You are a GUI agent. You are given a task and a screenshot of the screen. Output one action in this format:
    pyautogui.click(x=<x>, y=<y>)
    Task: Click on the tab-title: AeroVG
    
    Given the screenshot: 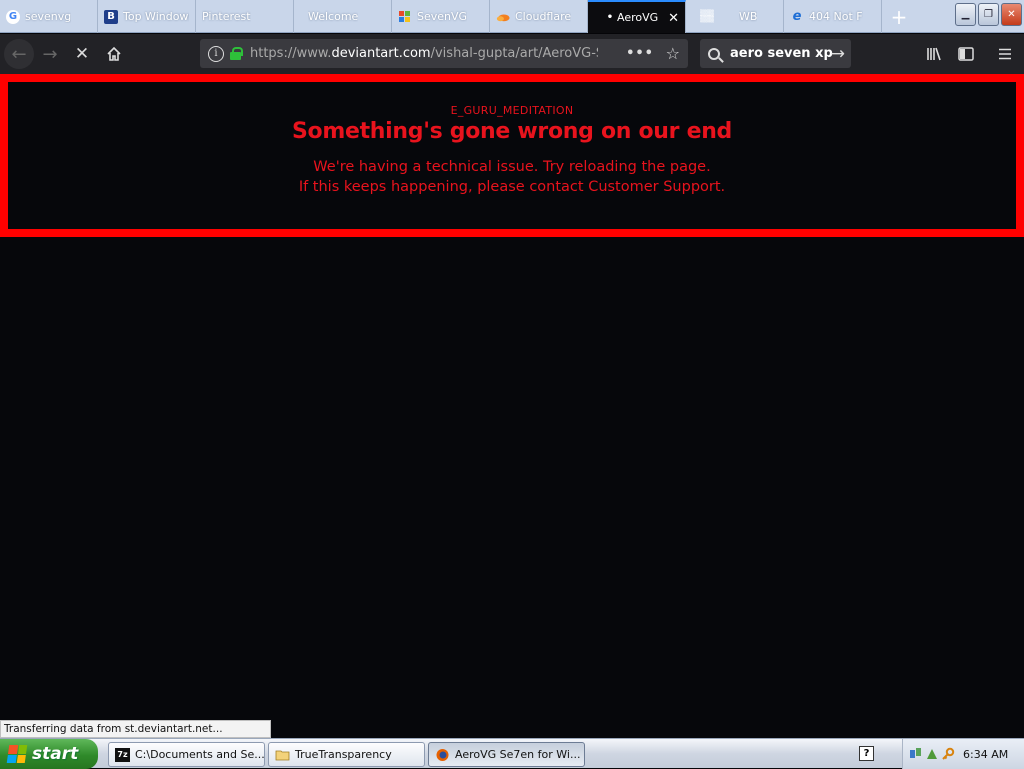 What is the action you would take?
    pyautogui.click(x=638, y=17)
    